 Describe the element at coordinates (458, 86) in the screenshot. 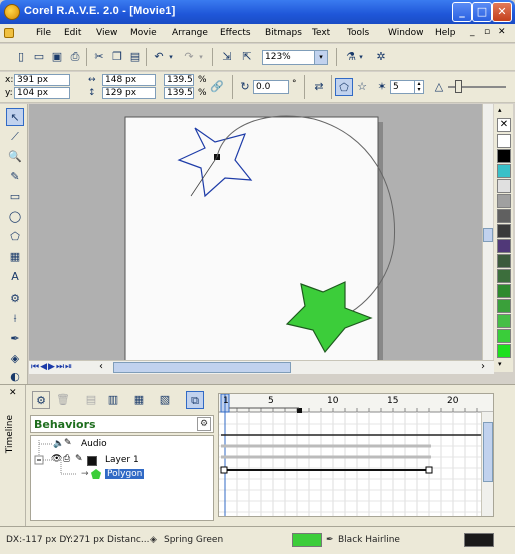

I see `sharpness-slider-thumb` at that location.